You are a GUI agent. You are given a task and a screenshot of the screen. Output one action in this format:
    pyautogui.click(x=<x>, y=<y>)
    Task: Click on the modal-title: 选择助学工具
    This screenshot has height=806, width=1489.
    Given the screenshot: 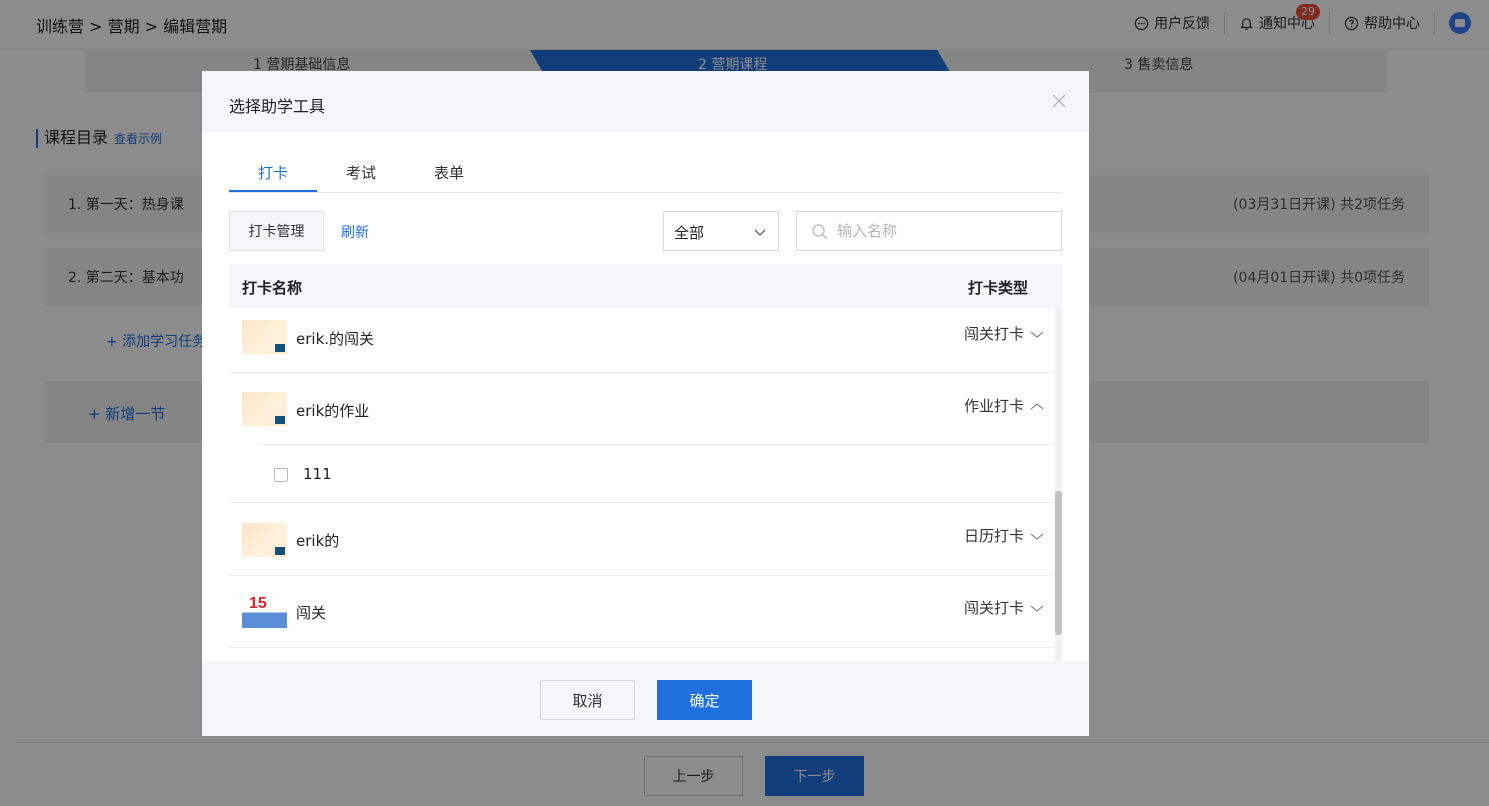 What is the action you would take?
    pyautogui.click(x=277, y=106)
    